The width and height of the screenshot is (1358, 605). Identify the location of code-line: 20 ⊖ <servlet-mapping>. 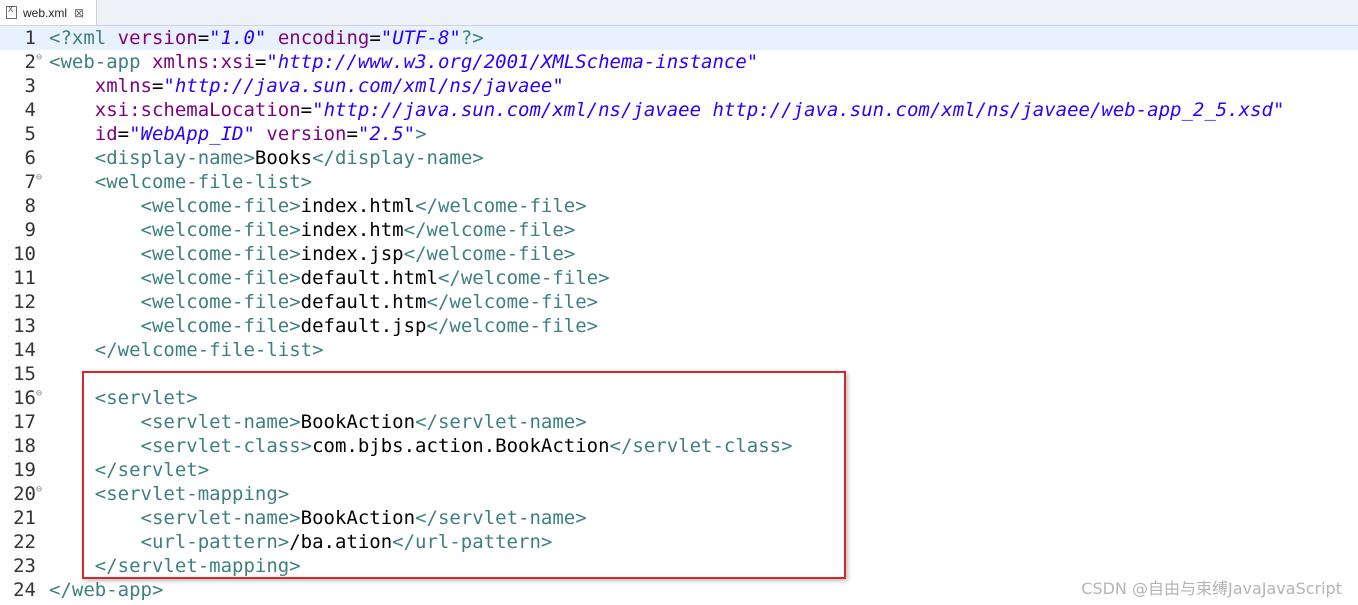
(679, 494).